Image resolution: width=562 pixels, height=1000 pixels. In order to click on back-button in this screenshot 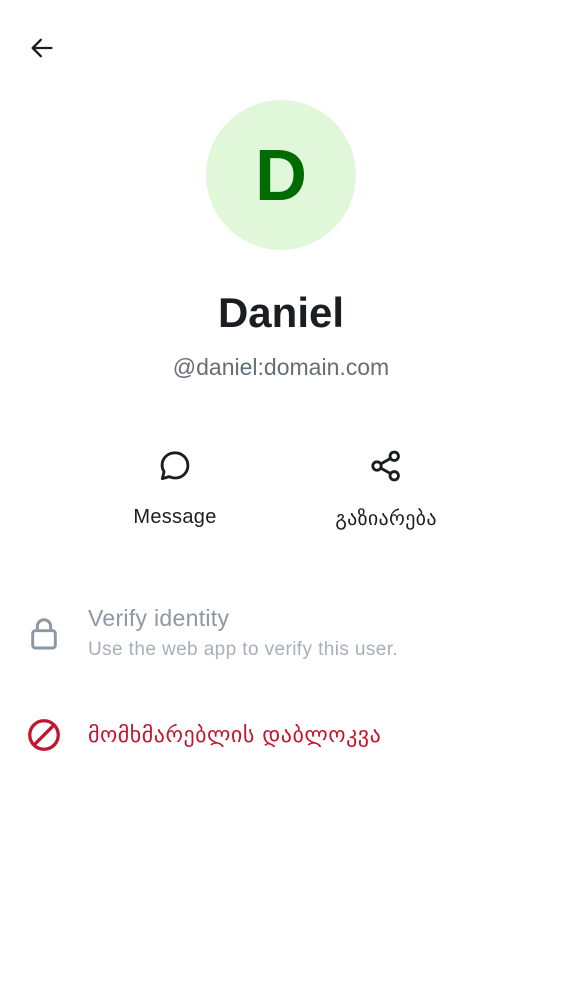, I will do `click(42, 50)`.